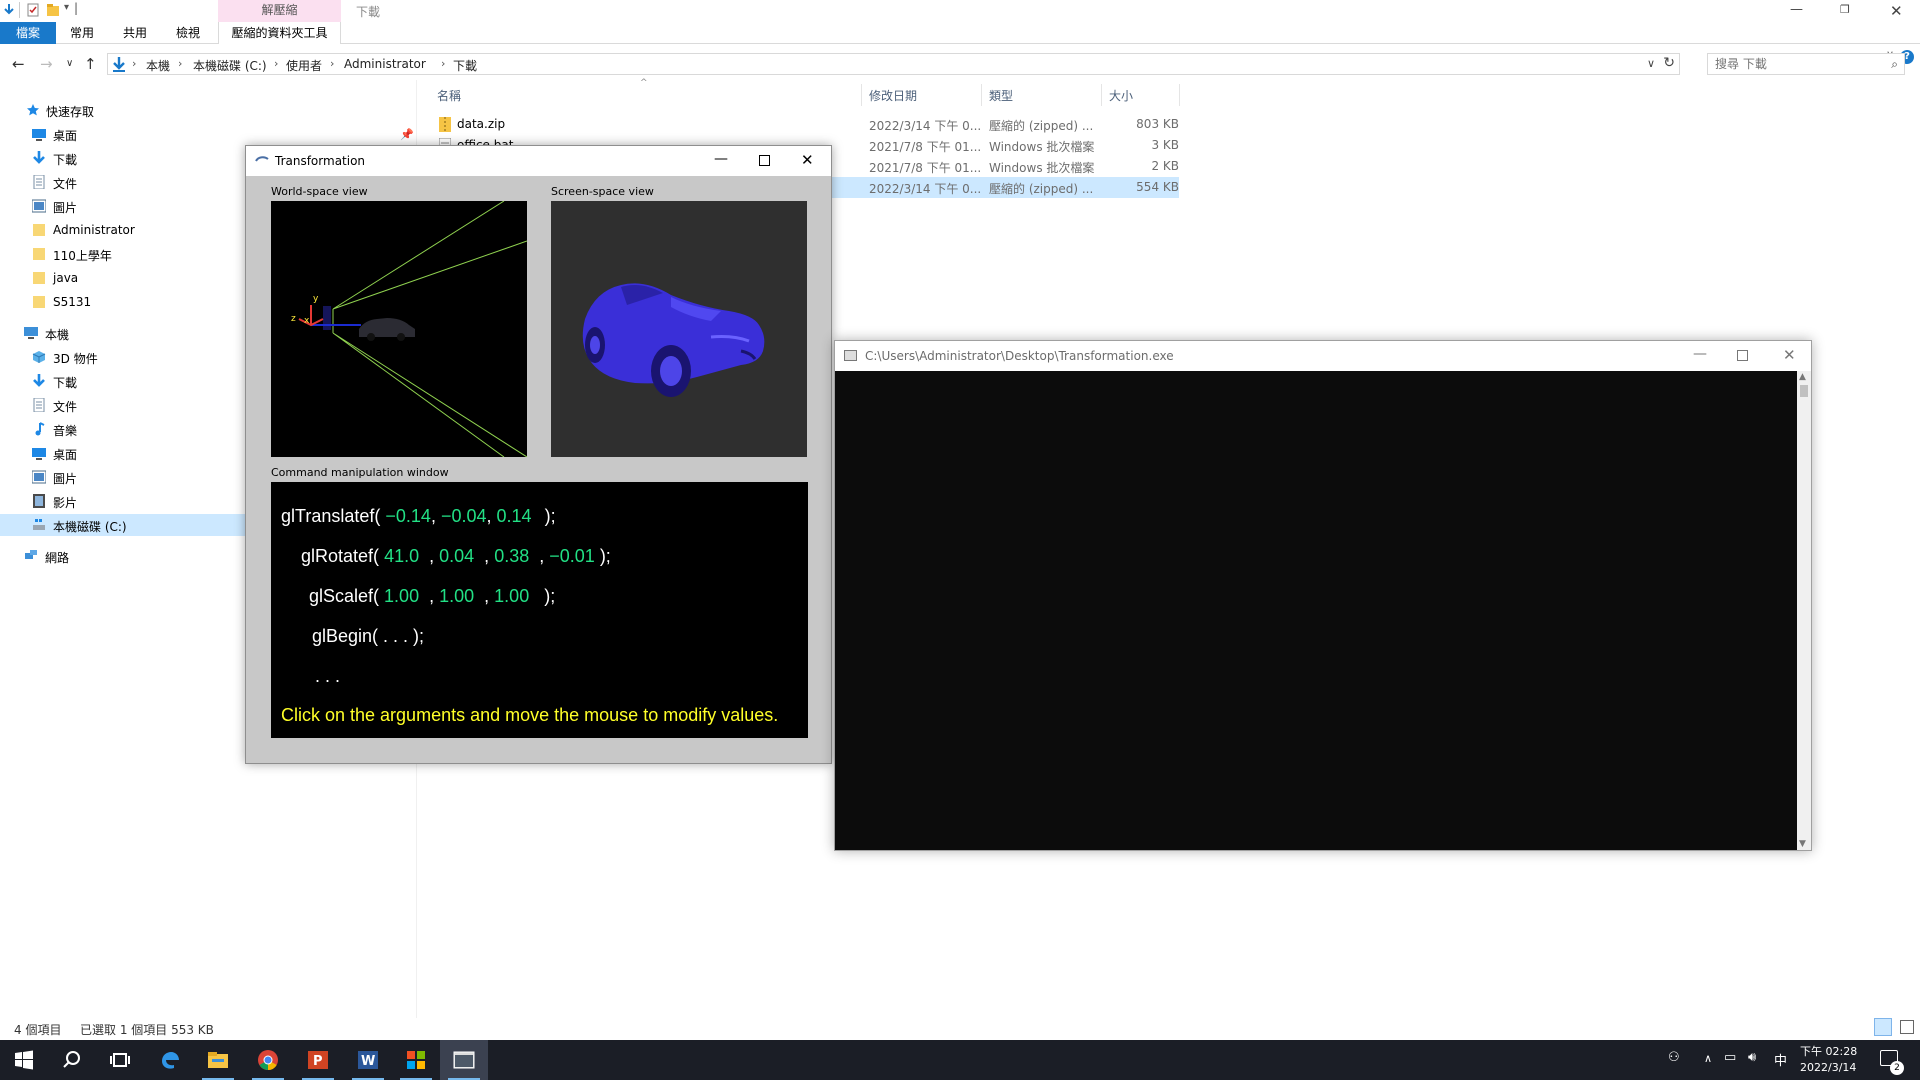 Image resolution: width=1920 pixels, height=1080 pixels. I want to click on start-button, so click(24, 1060).